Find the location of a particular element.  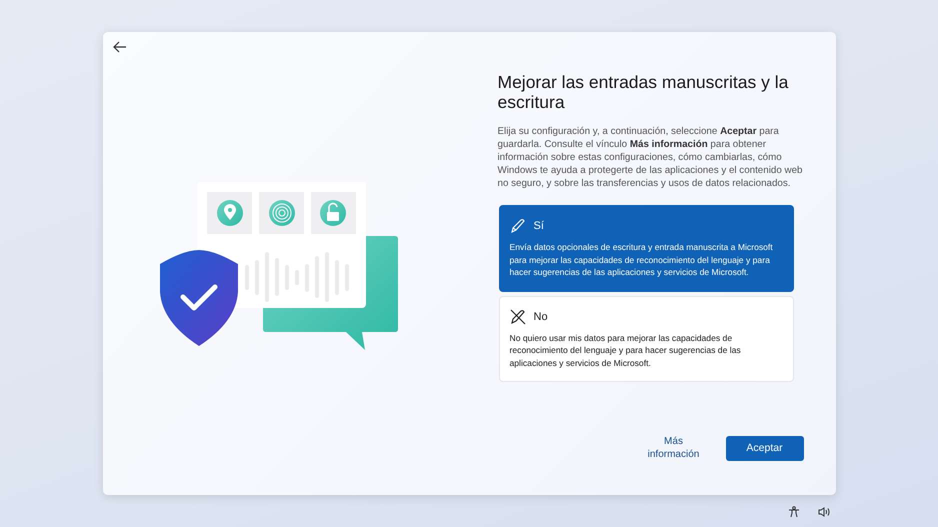

page-title: Mejorar las entradas manuscritas y la escritura is located at coordinates (644, 92).